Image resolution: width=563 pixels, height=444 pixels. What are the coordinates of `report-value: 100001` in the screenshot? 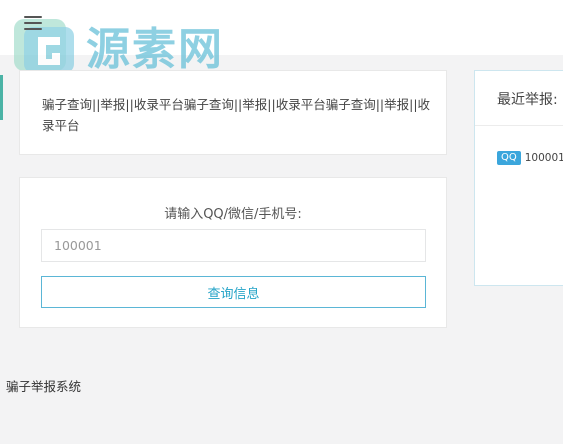 It's located at (543, 158).